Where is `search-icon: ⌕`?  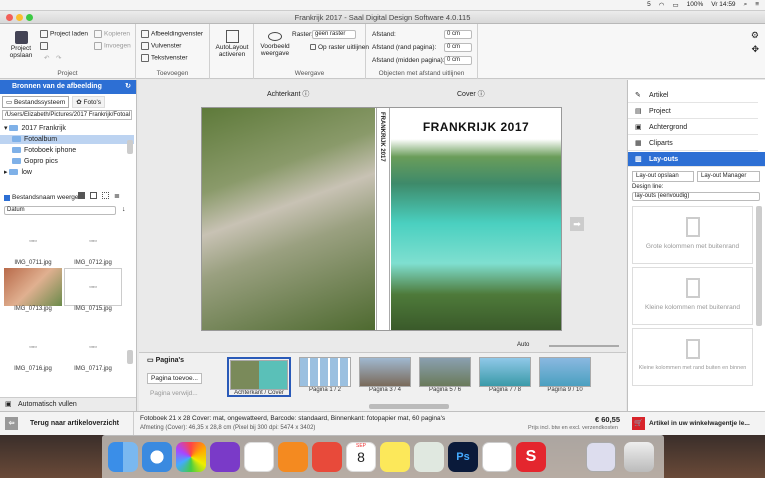
search-icon: ⌕ is located at coordinates (746, 5).